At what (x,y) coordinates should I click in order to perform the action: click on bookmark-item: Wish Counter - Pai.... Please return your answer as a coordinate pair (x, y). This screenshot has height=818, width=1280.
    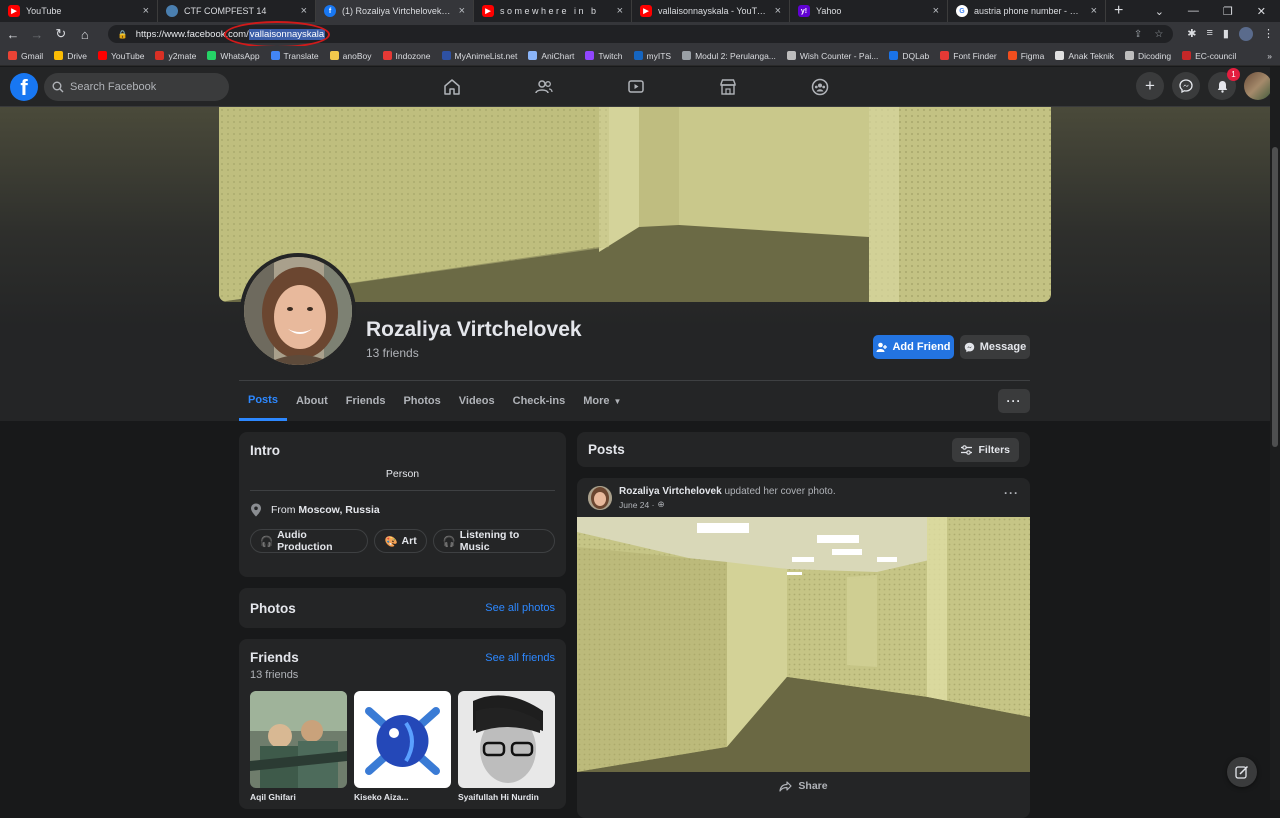
    Looking at the image, I should click on (832, 56).